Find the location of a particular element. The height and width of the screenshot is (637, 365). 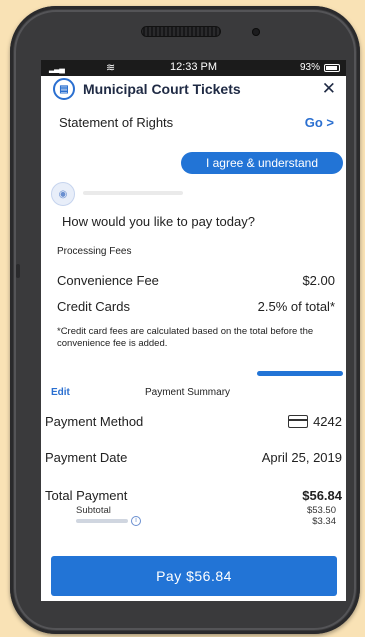

scroll-indicator is located at coordinates (300, 373).